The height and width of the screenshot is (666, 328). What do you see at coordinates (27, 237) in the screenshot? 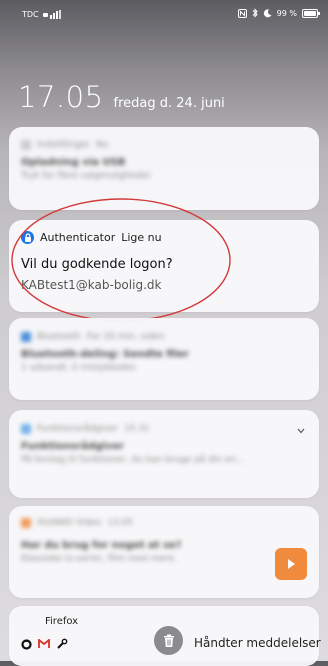
I see `authenticator-lock-icon` at bounding box center [27, 237].